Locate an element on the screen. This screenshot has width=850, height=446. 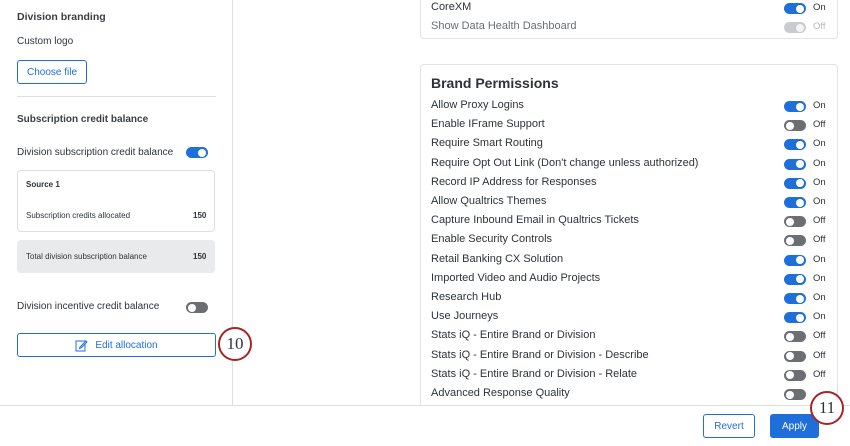
permission-state-research-hub: On is located at coordinates (819, 297).